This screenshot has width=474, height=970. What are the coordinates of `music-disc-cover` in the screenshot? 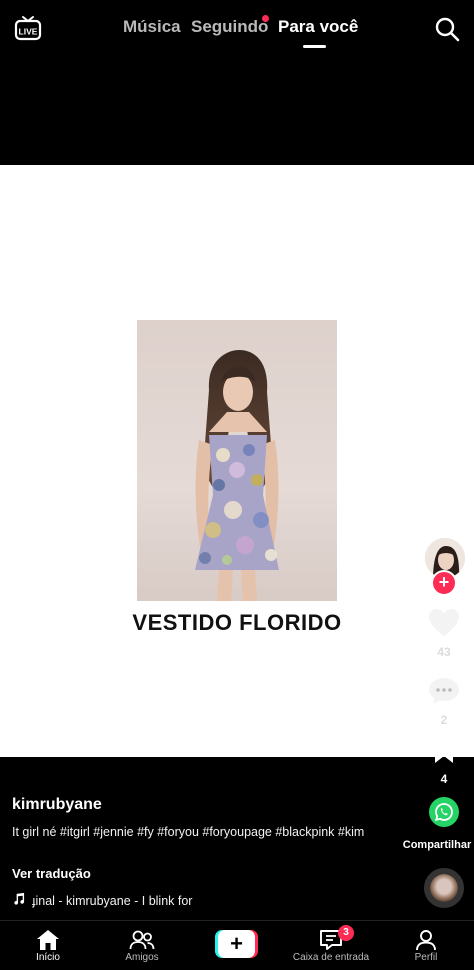 It's located at (444, 888).